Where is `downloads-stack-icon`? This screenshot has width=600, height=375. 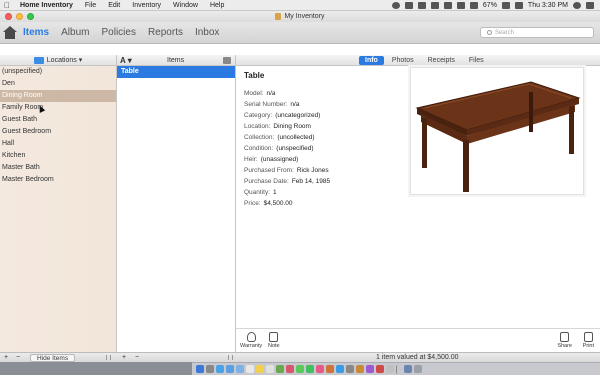
downloads-stack-icon is located at coordinates (408, 369).